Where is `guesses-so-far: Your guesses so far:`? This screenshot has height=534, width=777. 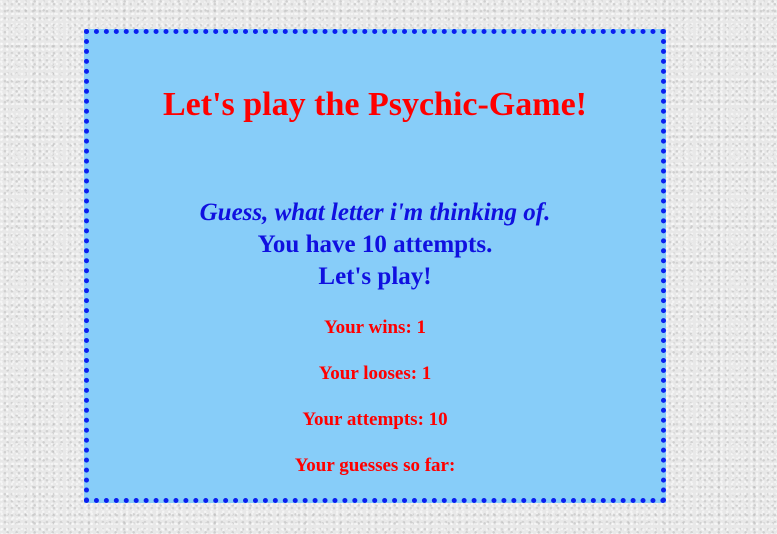
guesses-so-far: Your guesses so far: is located at coordinates (375, 465).